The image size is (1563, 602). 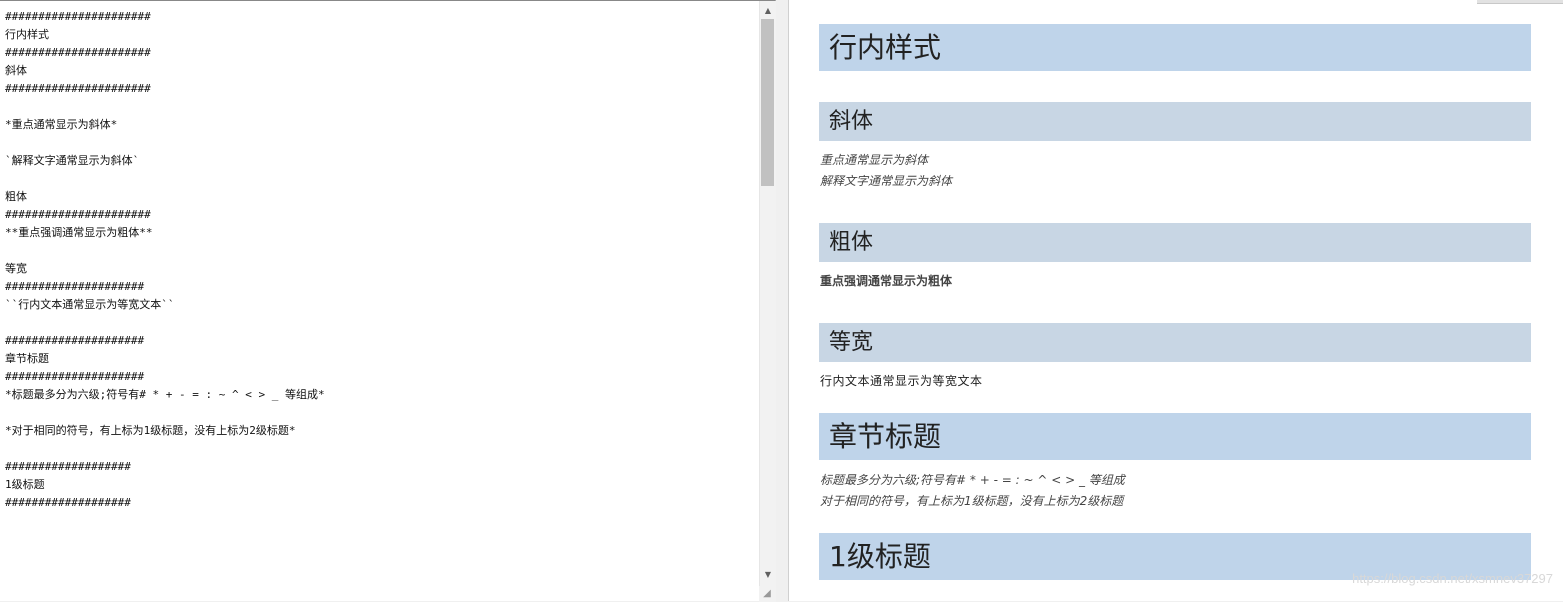 I want to click on editor-line: **重点强调通常显示为粗体**, so click(x=380, y=233).